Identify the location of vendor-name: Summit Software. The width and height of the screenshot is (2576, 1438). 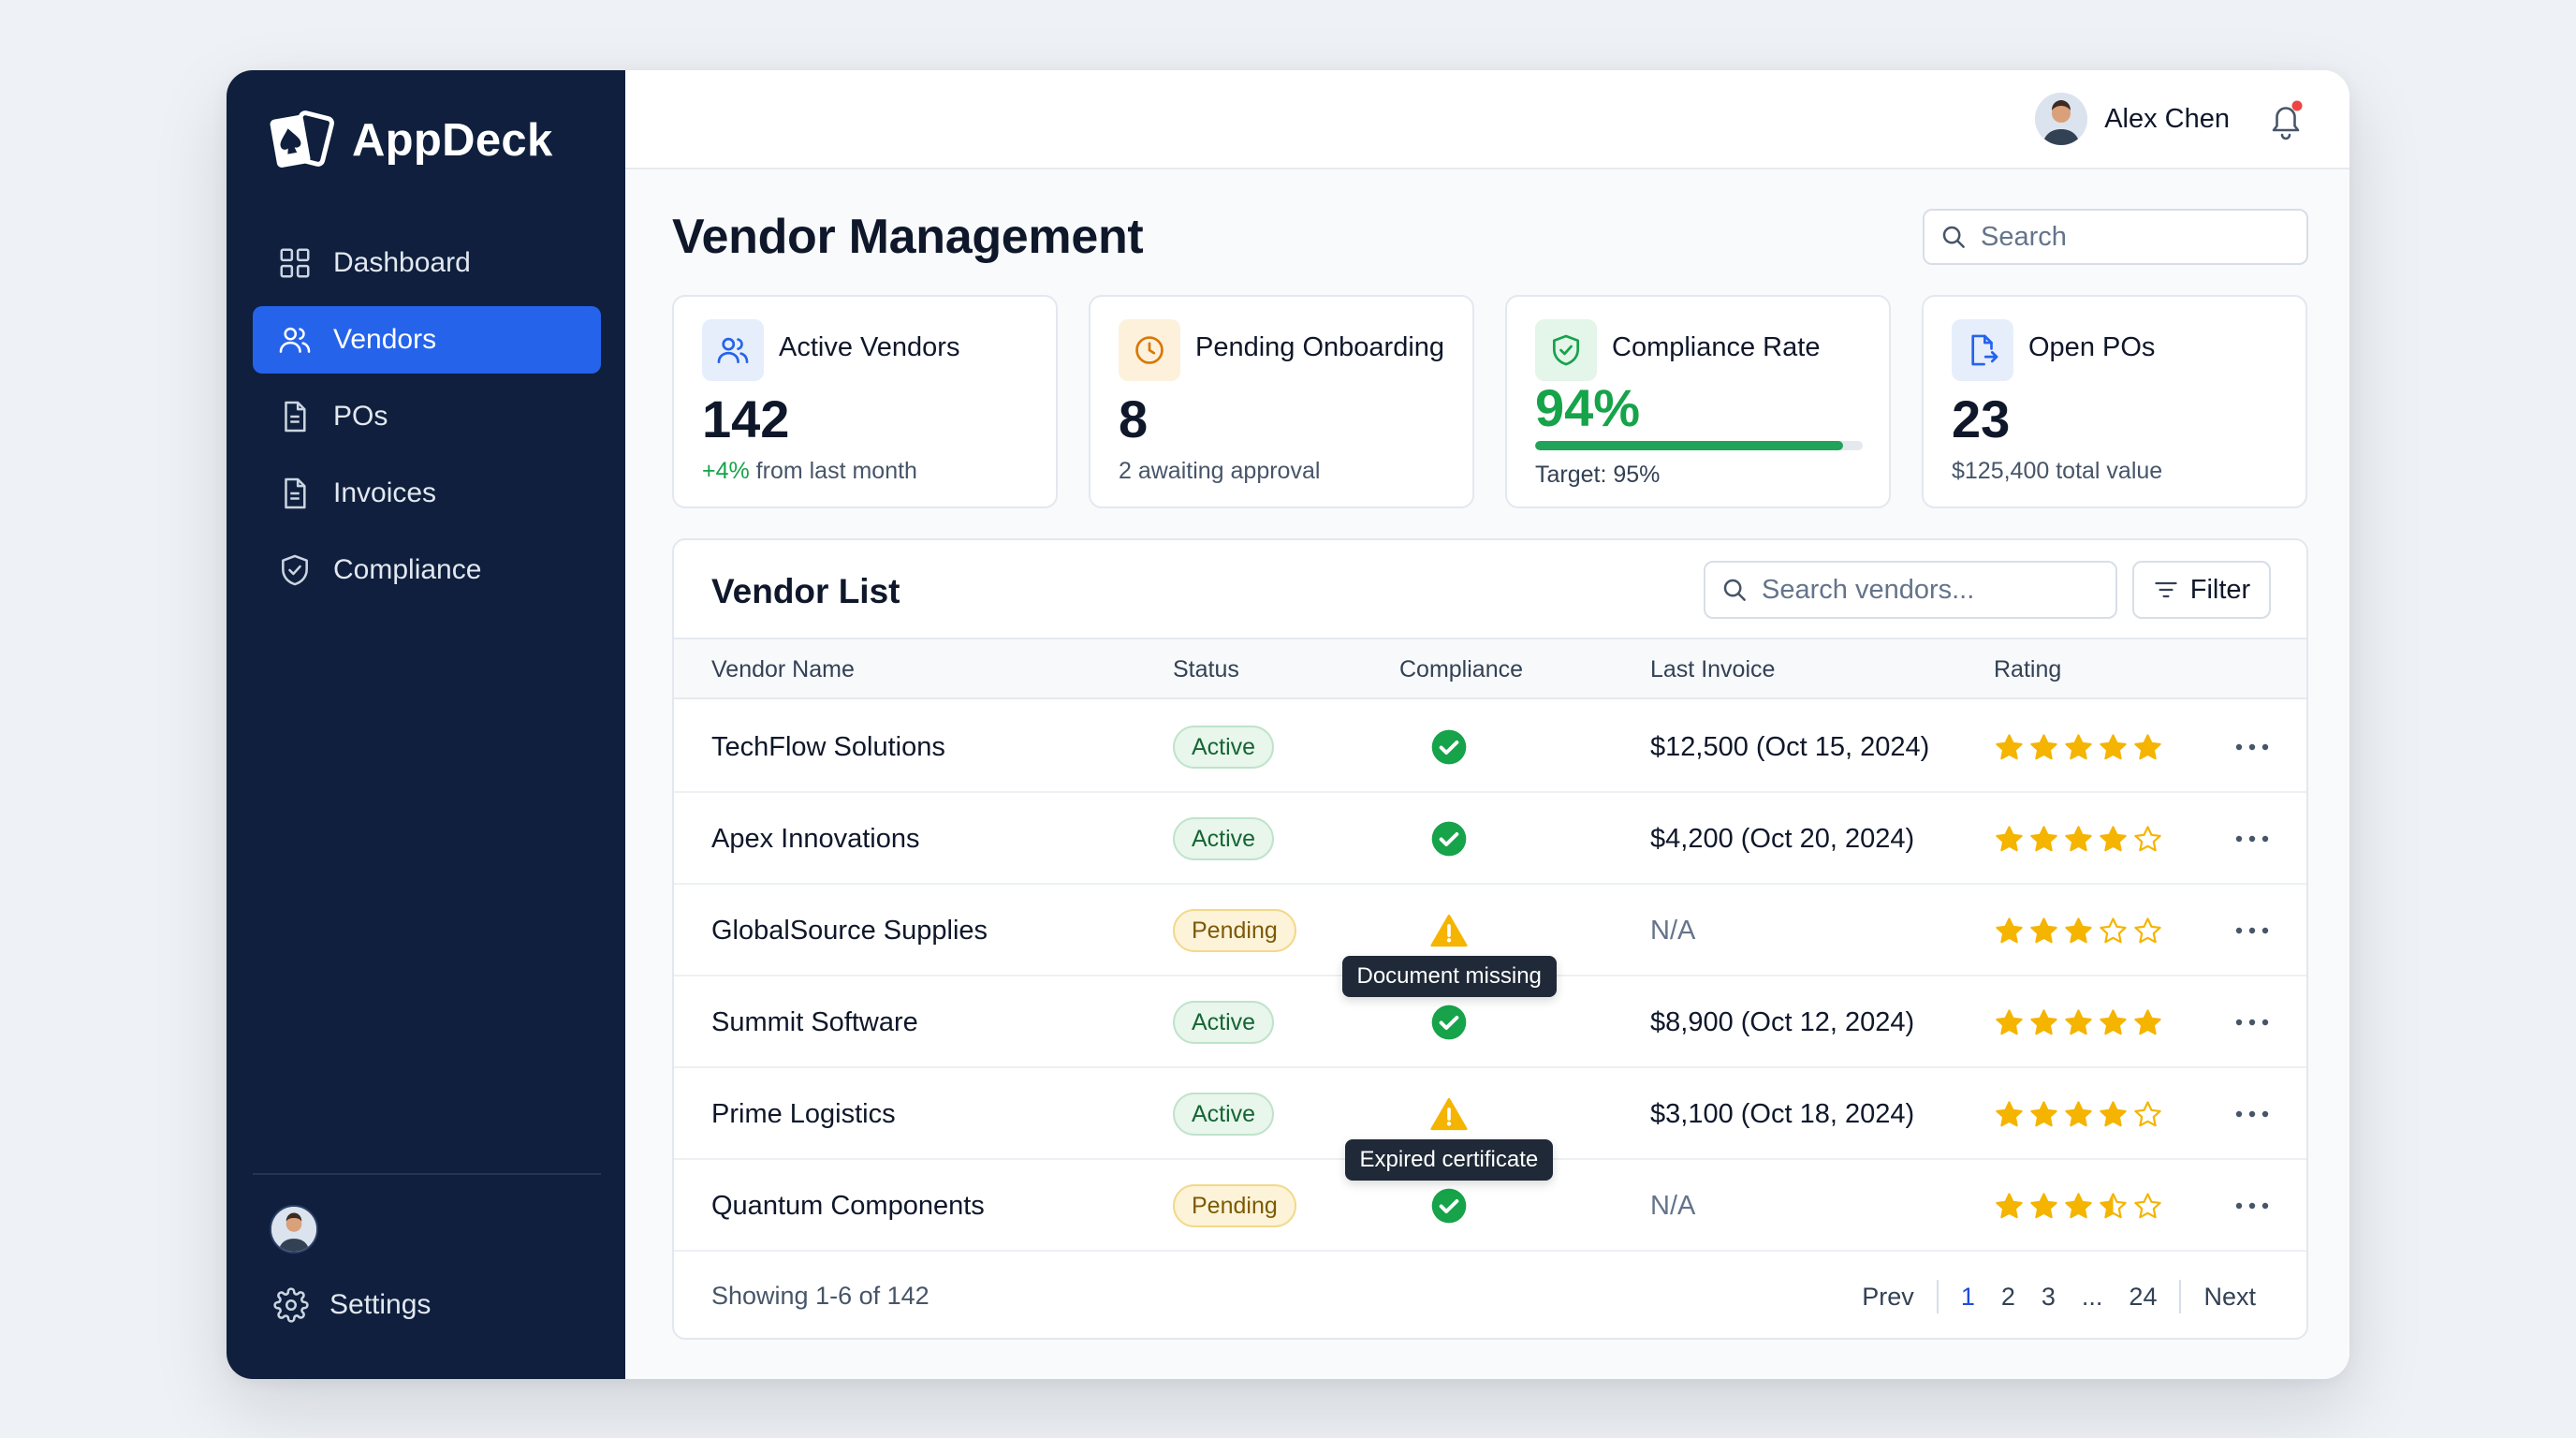
(814, 1022).